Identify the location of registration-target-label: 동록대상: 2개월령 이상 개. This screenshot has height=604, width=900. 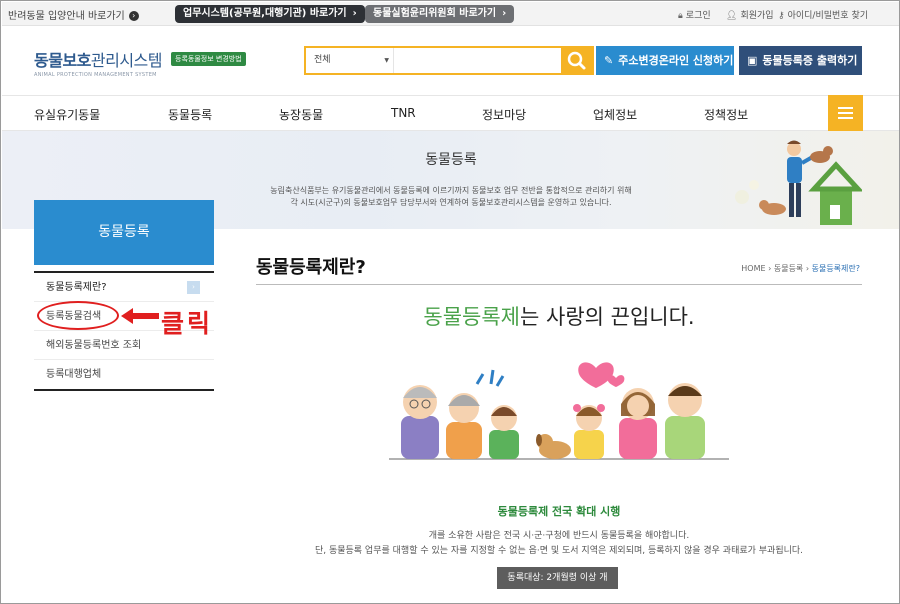
(557, 578).